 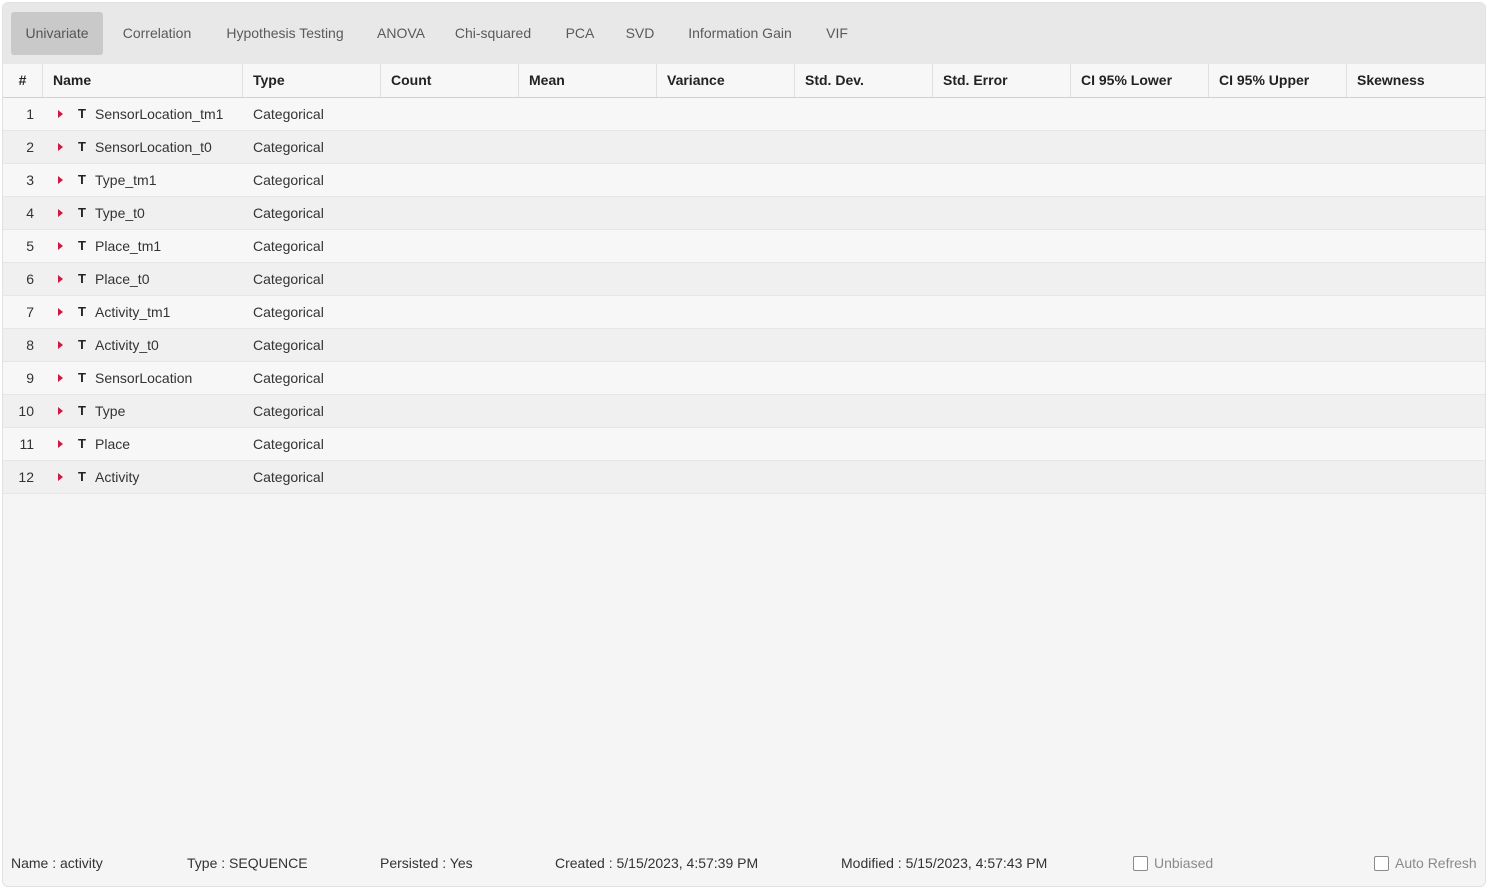 I want to click on unbiased-checkbox: Unbiased, so click(x=1173, y=863).